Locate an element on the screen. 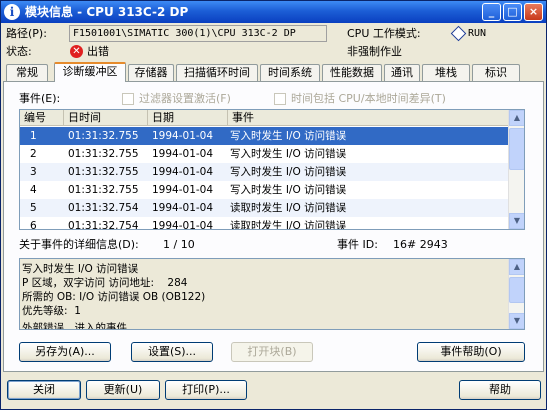 The height and width of the screenshot is (410, 547). tab-communication: 通讯 is located at coordinates (402, 73).